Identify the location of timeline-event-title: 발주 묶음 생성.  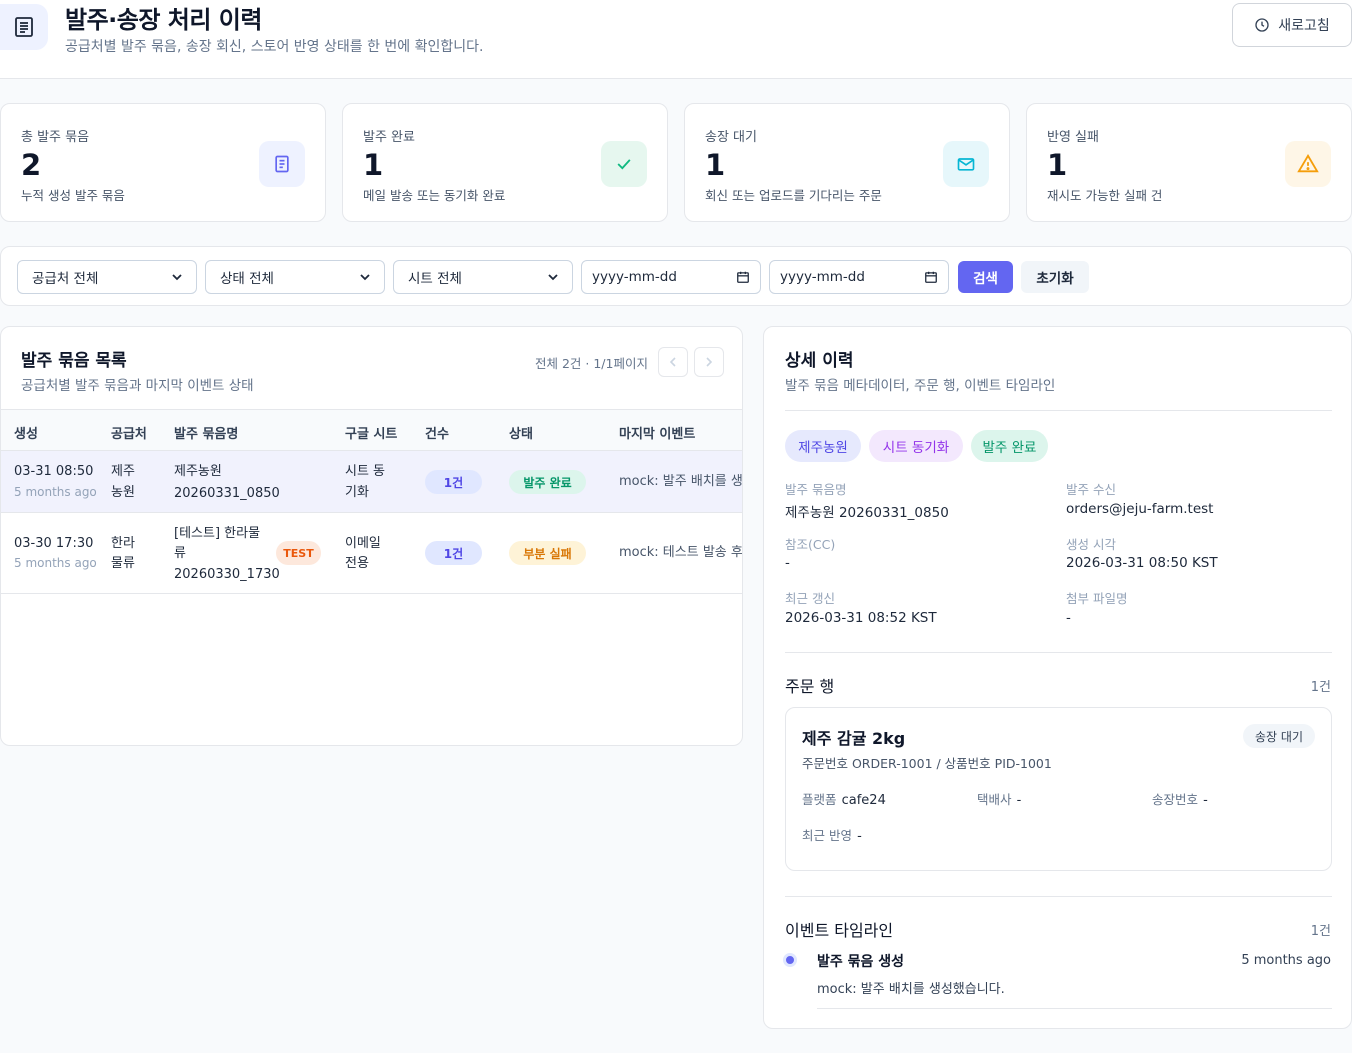
(861, 962).